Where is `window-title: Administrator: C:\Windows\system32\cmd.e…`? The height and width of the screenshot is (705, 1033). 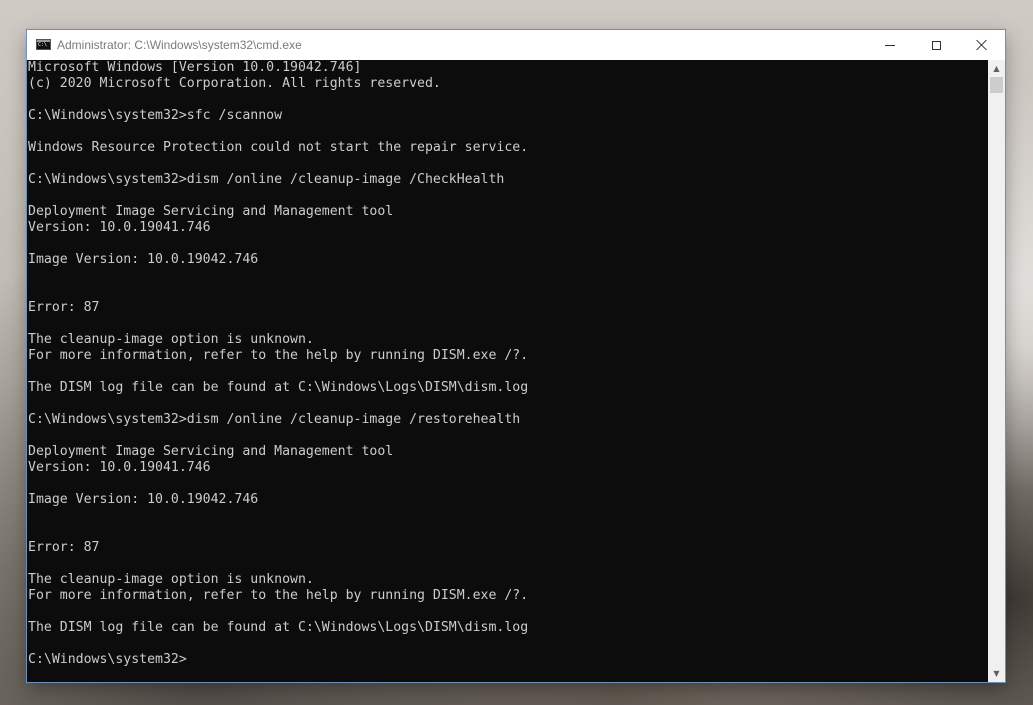
window-title: Administrator: C:\Windows\system32\cmd.e… is located at coordinates (179, 45).